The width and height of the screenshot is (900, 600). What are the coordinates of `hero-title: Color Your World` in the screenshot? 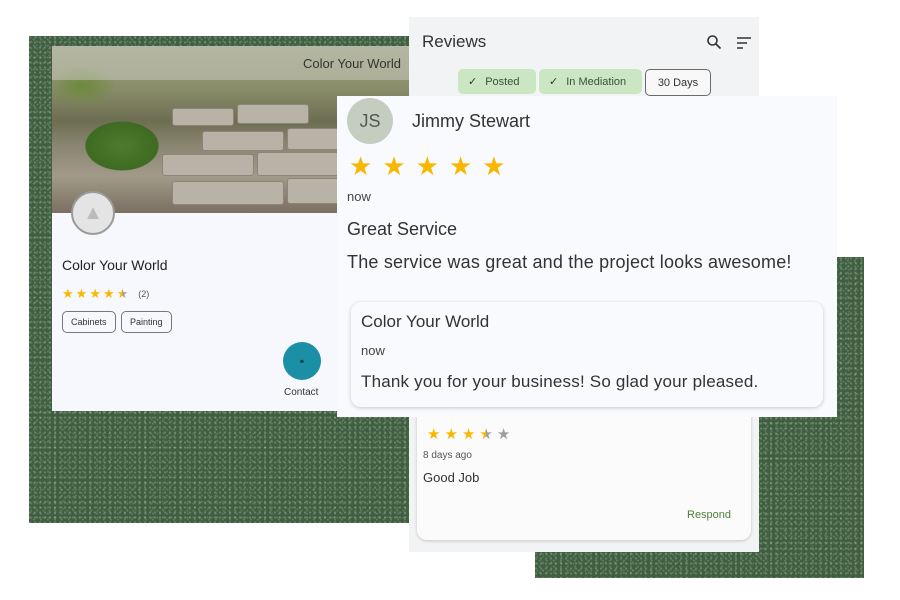 It's located at (352, 63).